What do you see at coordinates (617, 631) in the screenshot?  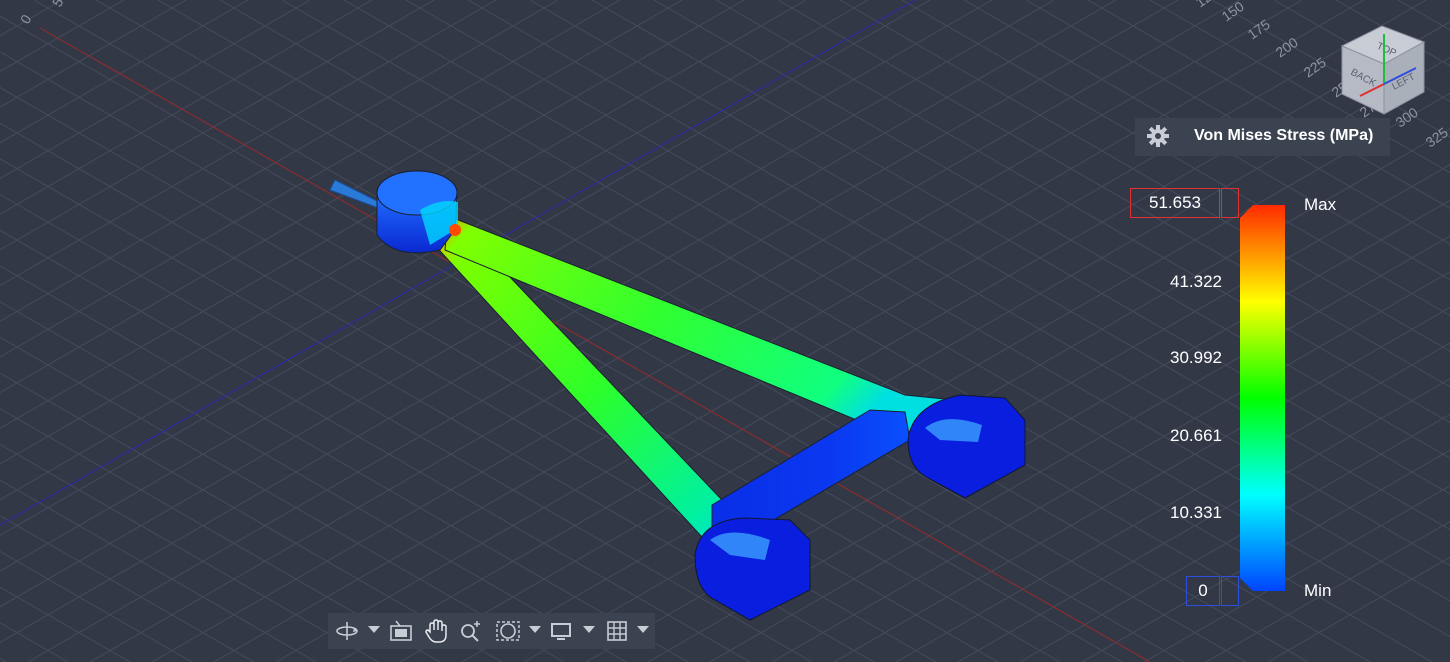 I see `grid-icon` at bounding box center [617, 631].